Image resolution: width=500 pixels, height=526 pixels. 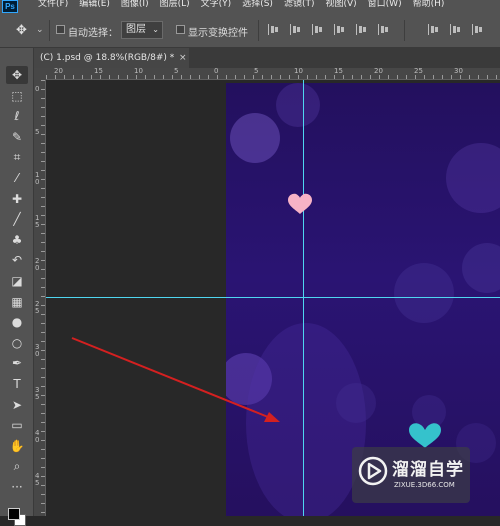 I want to click on watermark: 溜溜自学 ZIXUE.3D66.COM, so click(x=411, y=475).